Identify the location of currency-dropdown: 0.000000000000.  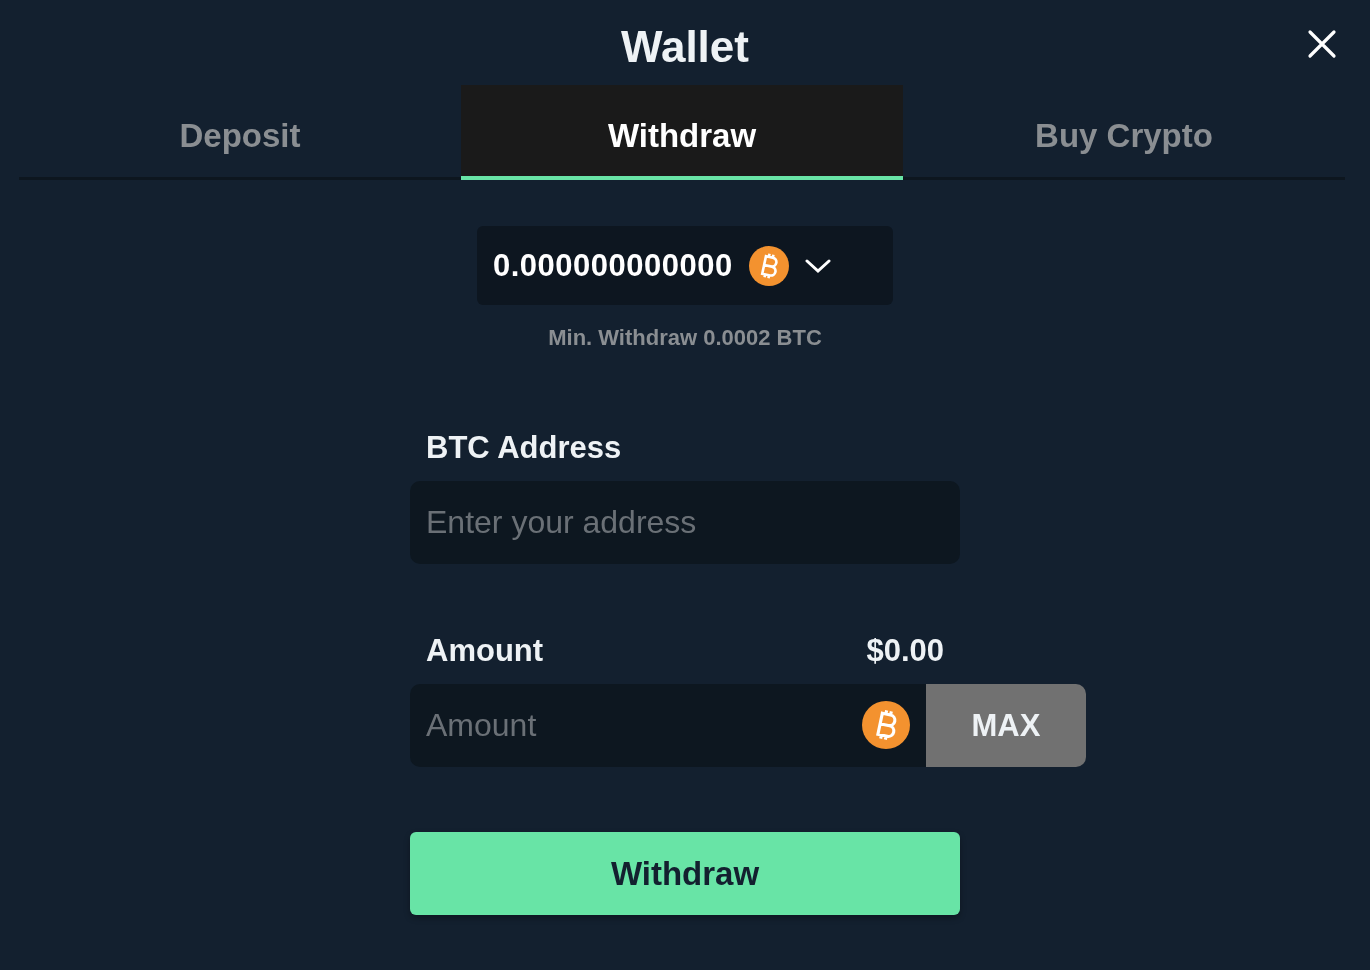
(685, 265).